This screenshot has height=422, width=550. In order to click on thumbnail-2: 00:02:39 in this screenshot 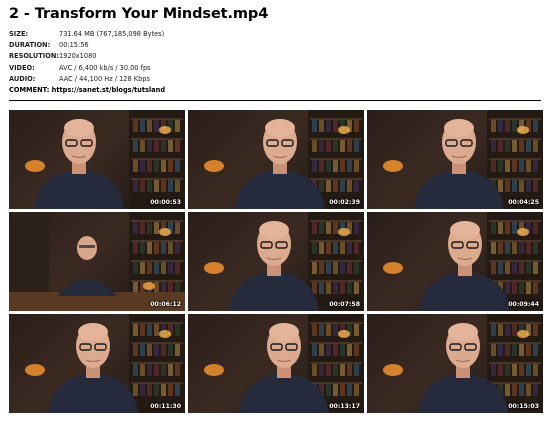, I will do `click(276, 159)`.